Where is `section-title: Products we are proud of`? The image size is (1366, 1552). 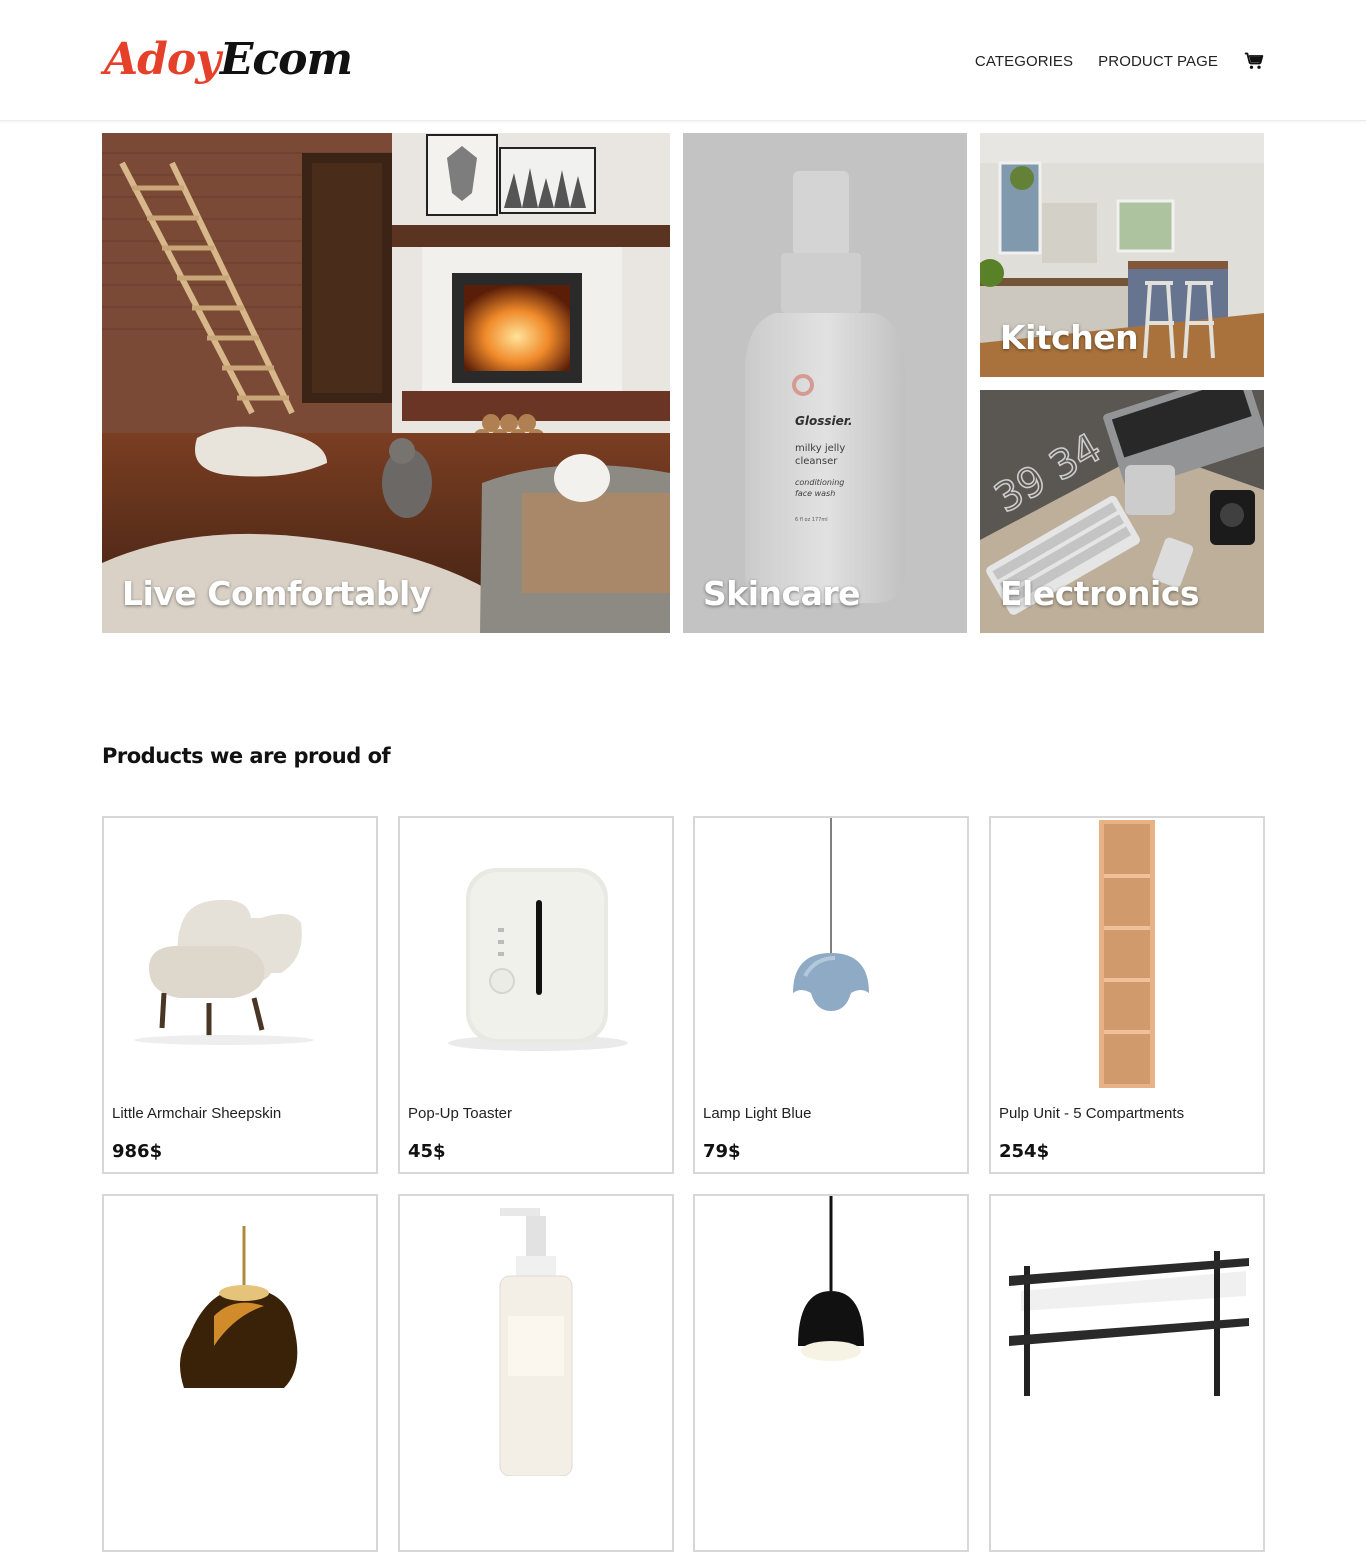 section-title: Products we are proud of is located at coordinates (246, 756).